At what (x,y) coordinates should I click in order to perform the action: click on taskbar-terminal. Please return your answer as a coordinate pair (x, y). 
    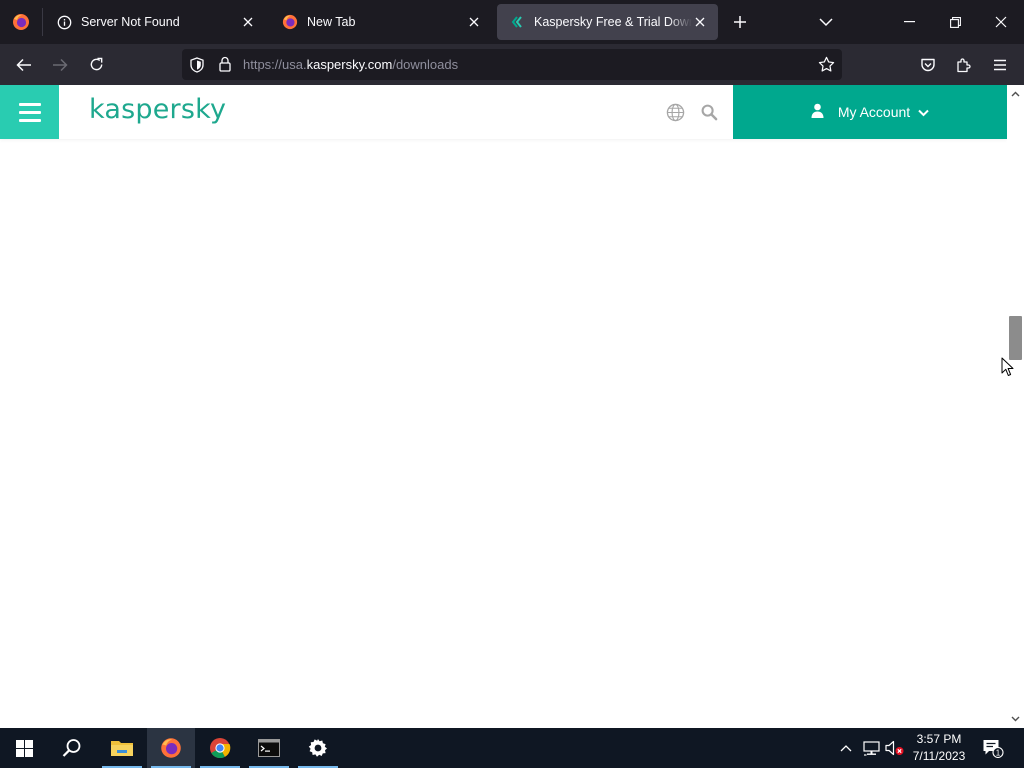
    Looking at the image, I should click on (269, 748).